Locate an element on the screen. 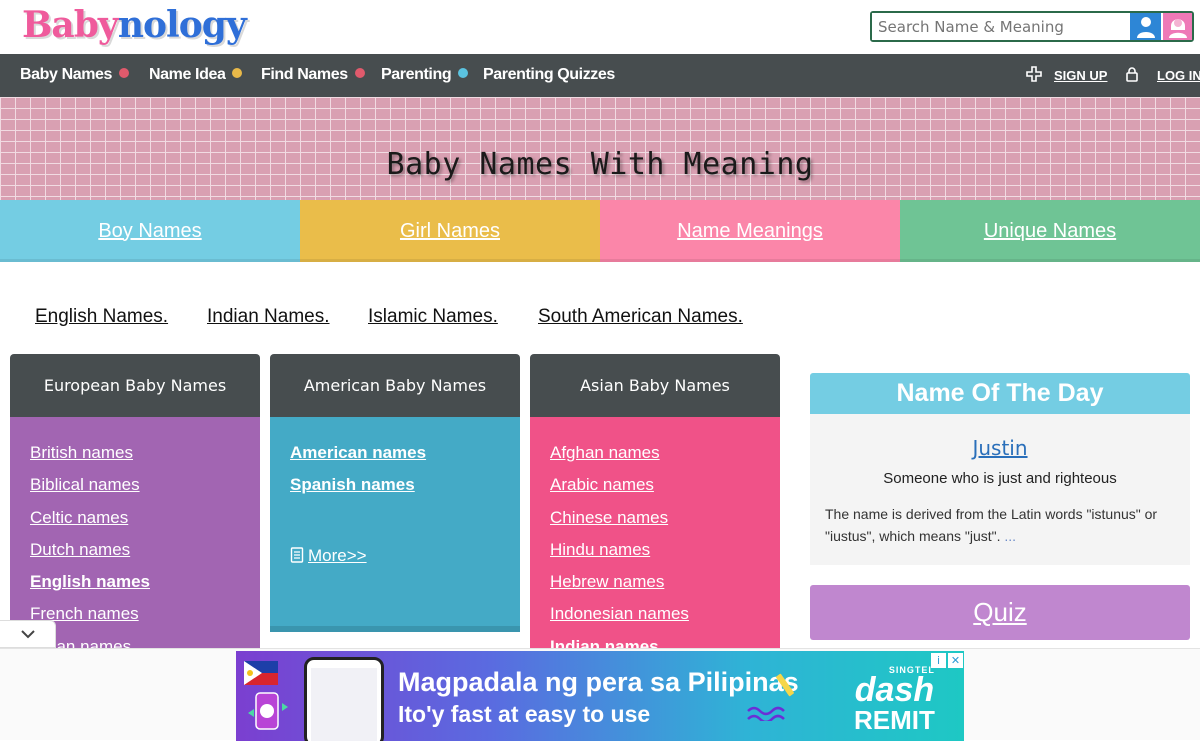 The image size is (1200, 741). name-meaning: Someone who is just and righteous is located at coordinates (1000, 478).